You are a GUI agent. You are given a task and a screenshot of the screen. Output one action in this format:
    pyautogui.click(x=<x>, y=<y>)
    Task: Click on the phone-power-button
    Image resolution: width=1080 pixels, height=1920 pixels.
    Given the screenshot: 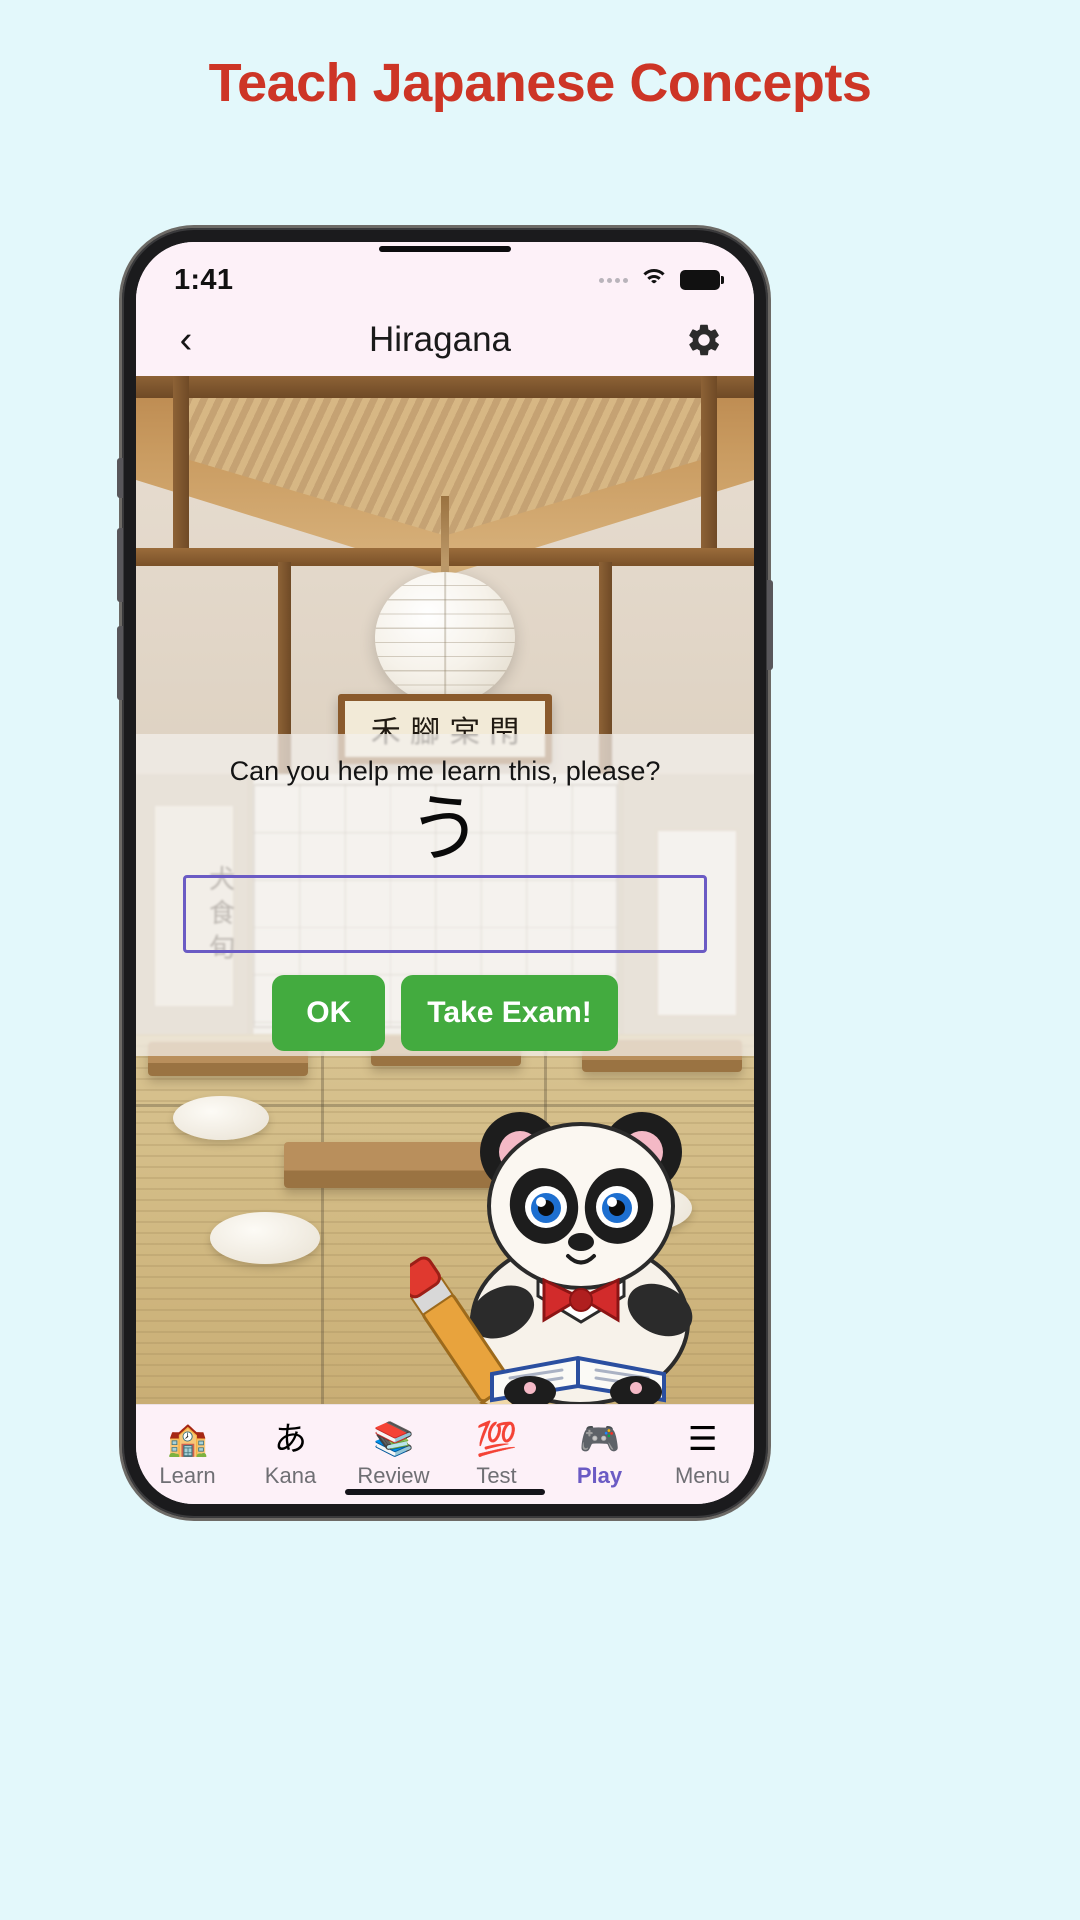 What is the action you would take?
    pyautogui.click(x=770, y=625)
    